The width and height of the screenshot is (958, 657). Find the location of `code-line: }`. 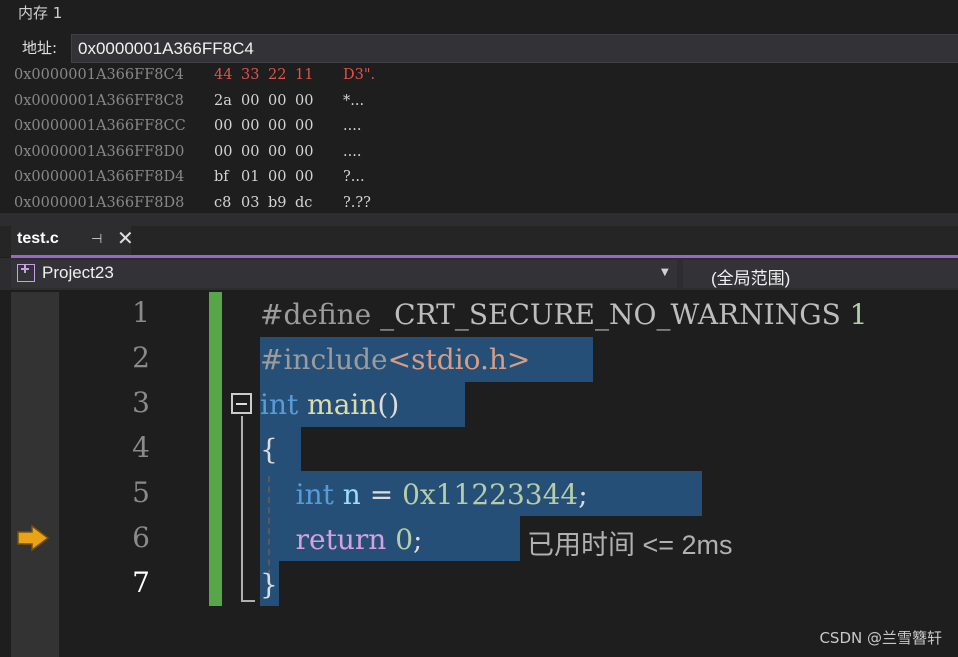

code-line: } is located at coordinates (269, 585).